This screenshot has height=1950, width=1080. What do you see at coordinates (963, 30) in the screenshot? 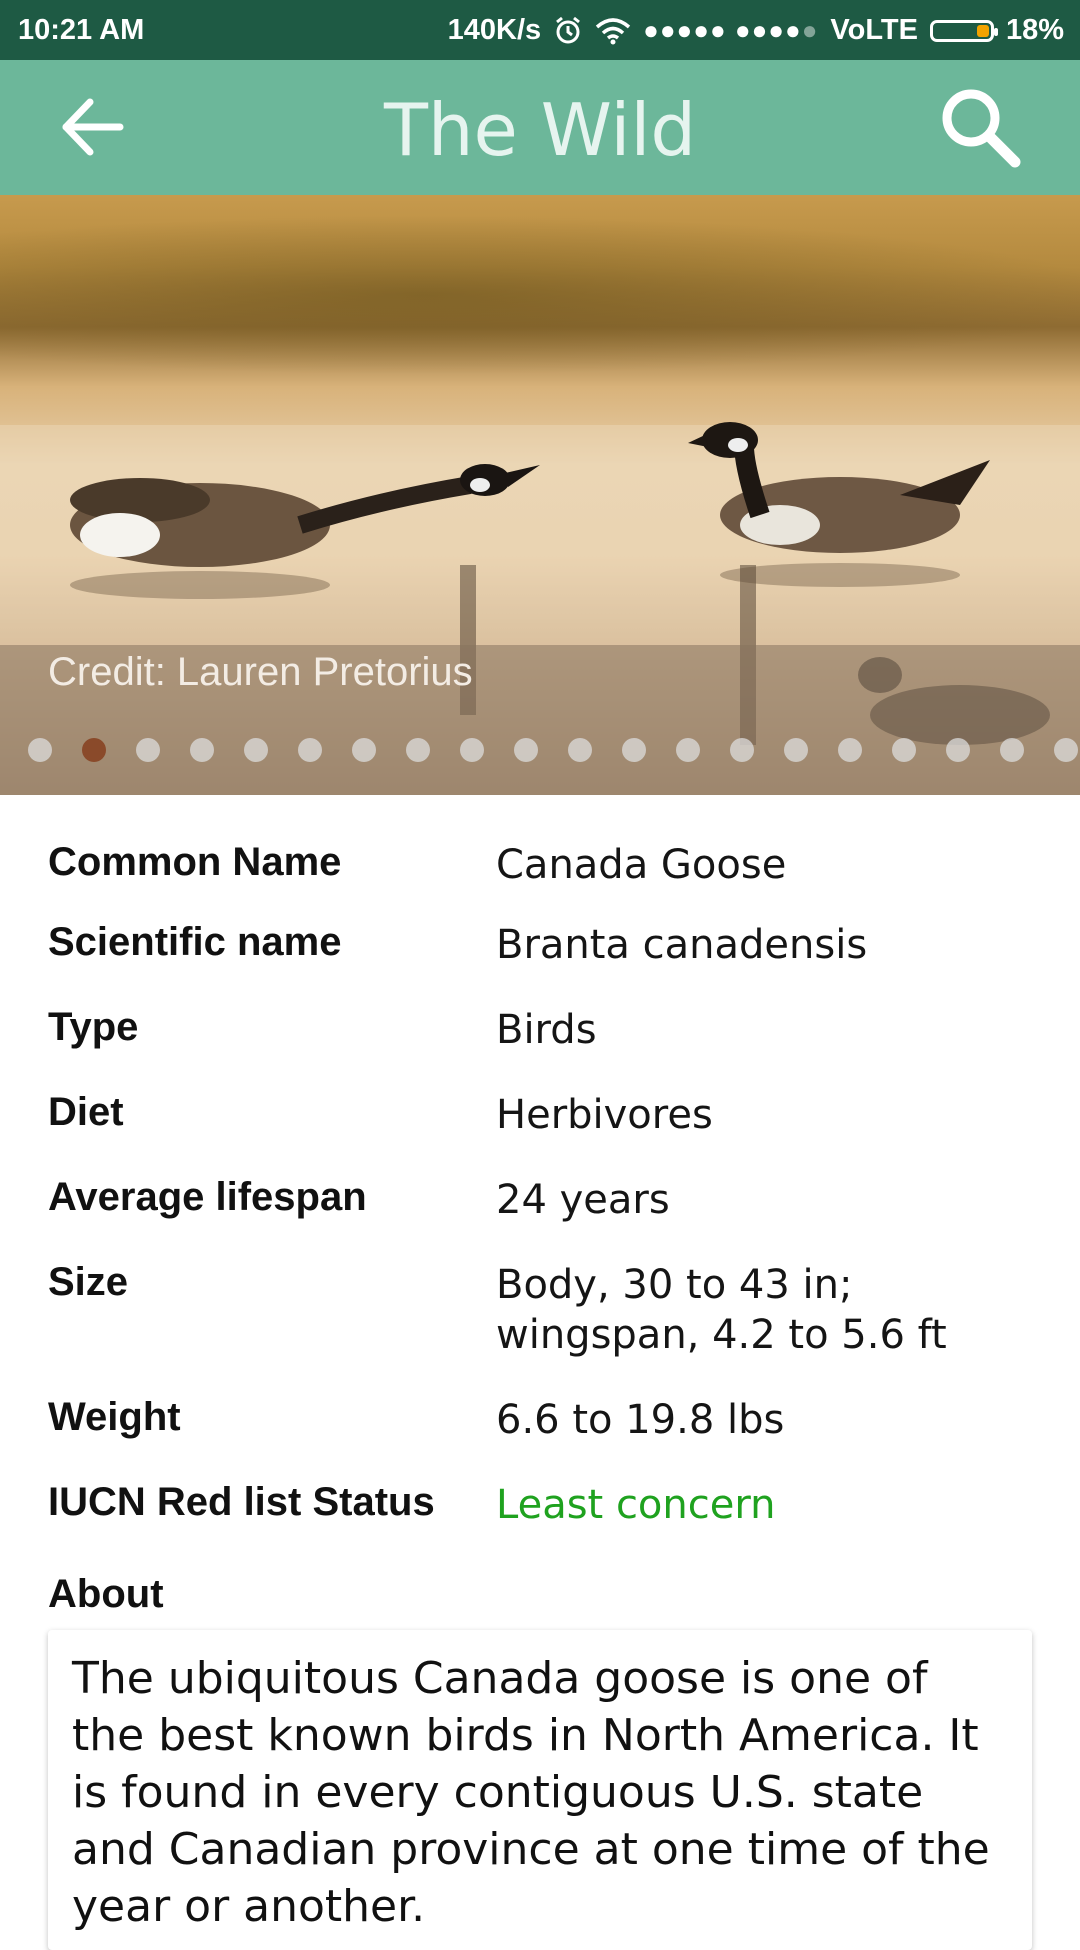
I see `battery-icon` at bounding box center [963, 30].